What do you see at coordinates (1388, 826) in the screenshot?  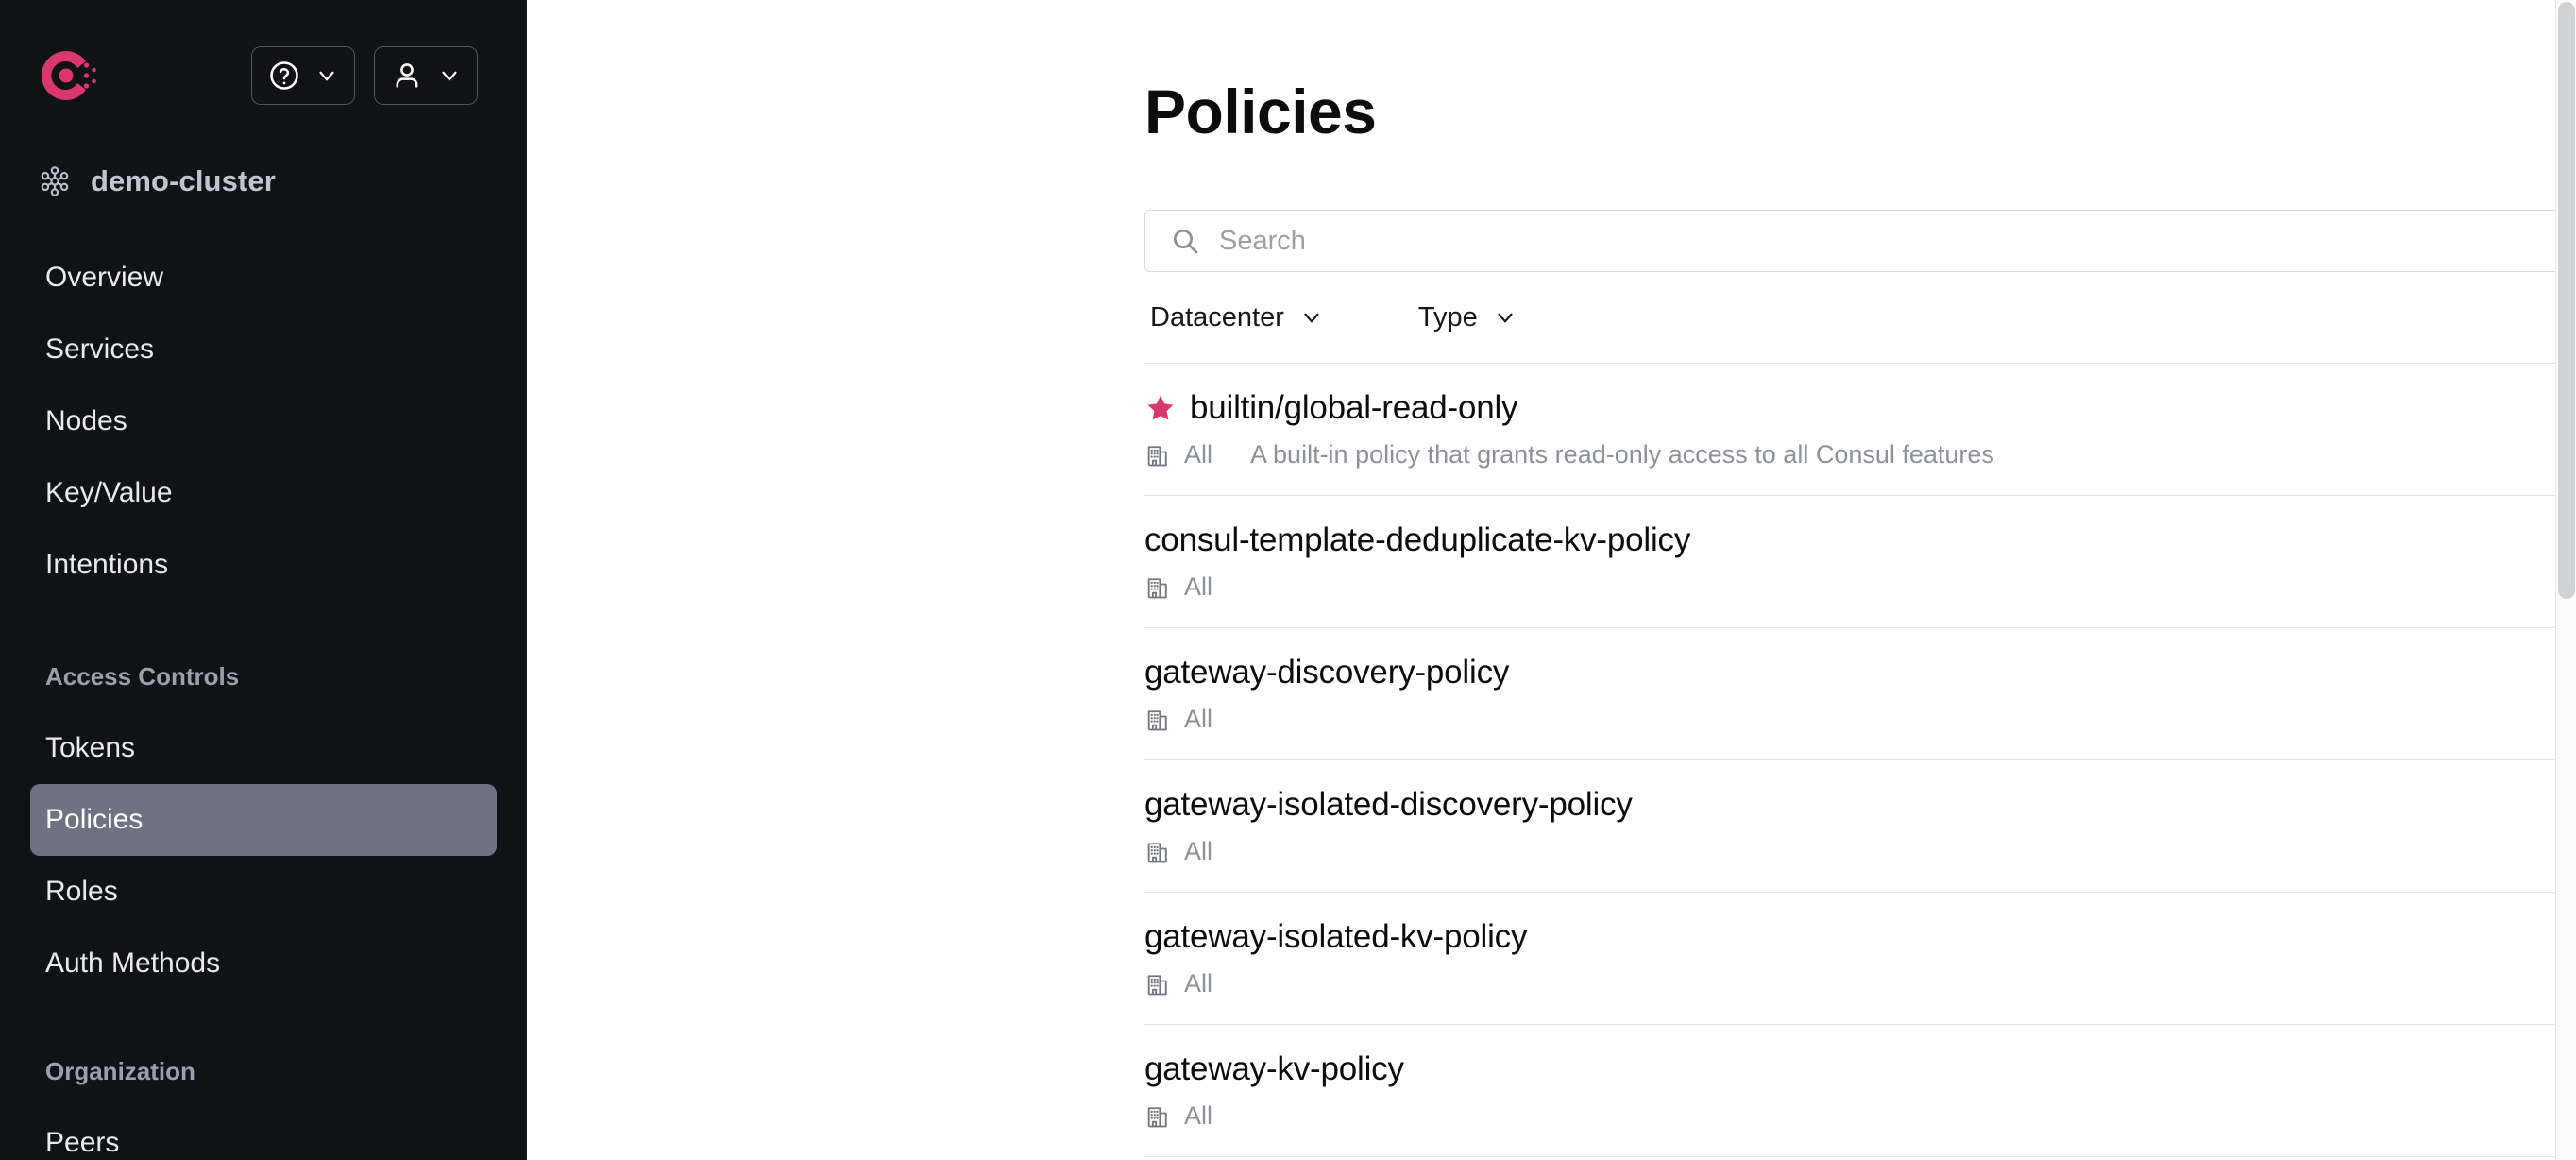 I see `policy-row-content: gateway-isolated-discovery-policy All` at bounding box center [1388, 826].